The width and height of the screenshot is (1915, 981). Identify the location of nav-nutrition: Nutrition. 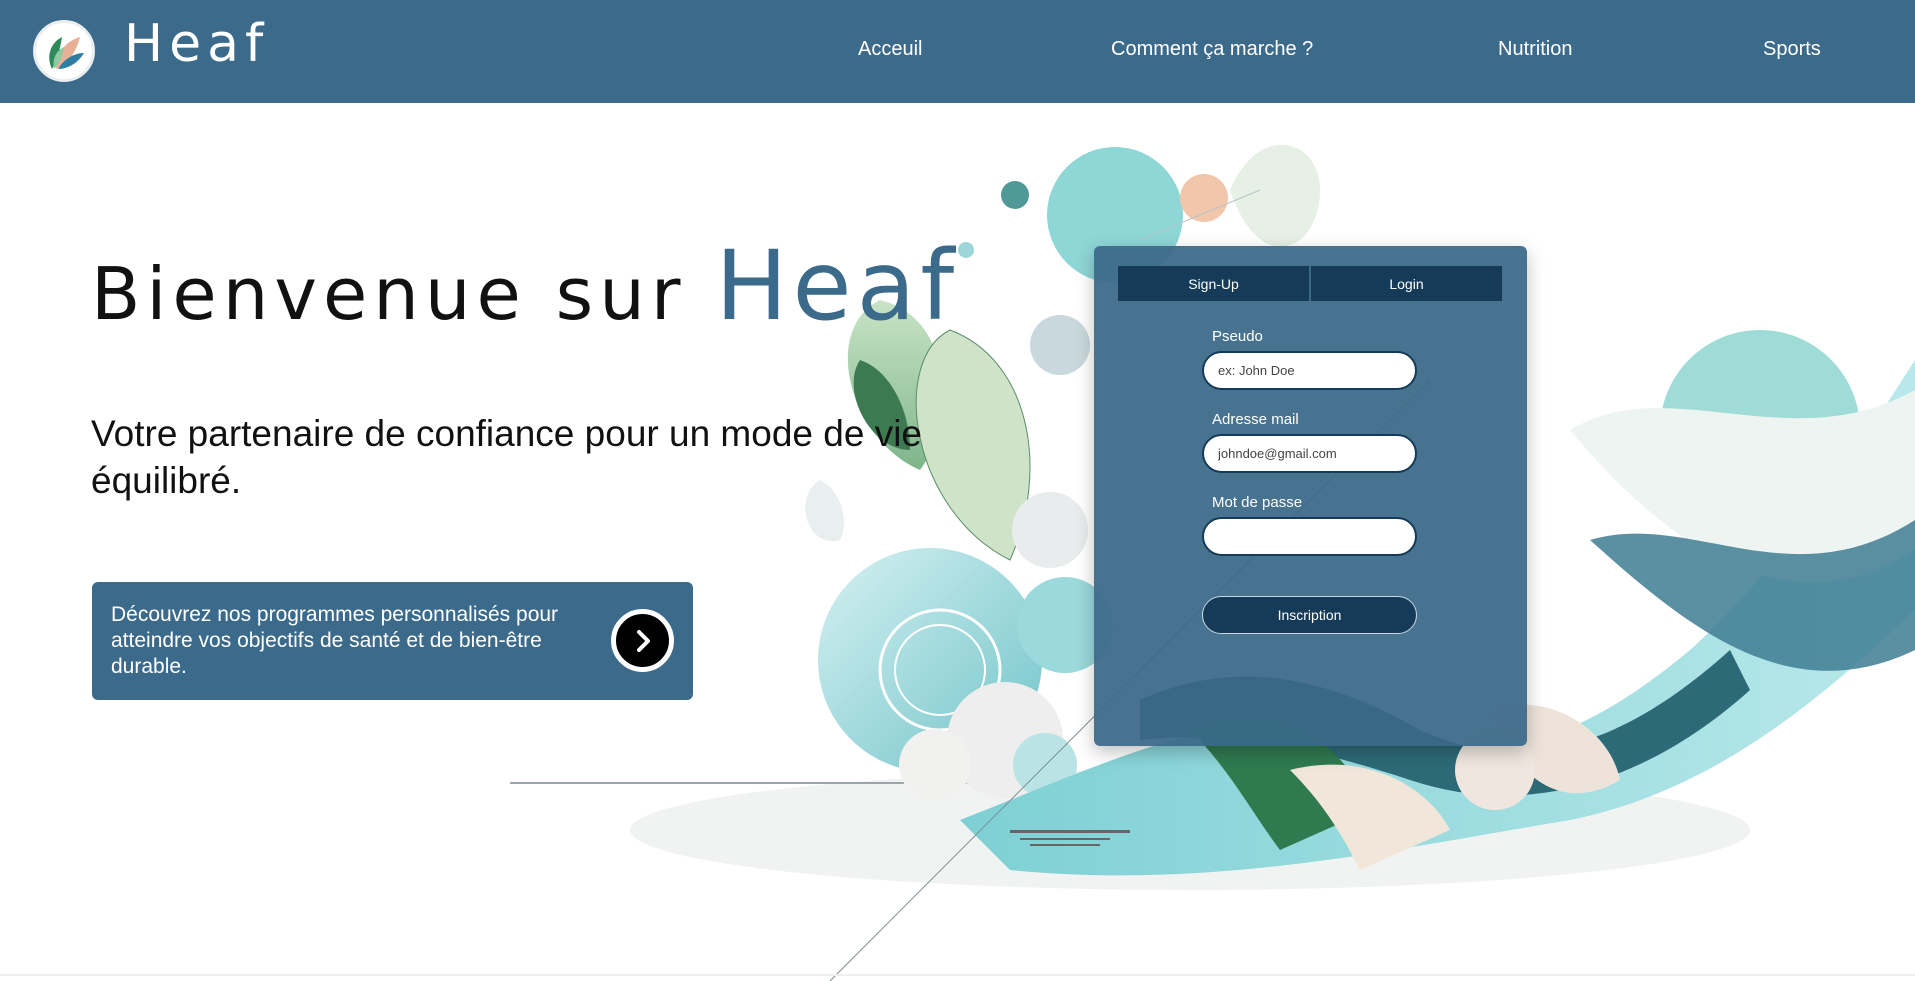
(1535, 49).